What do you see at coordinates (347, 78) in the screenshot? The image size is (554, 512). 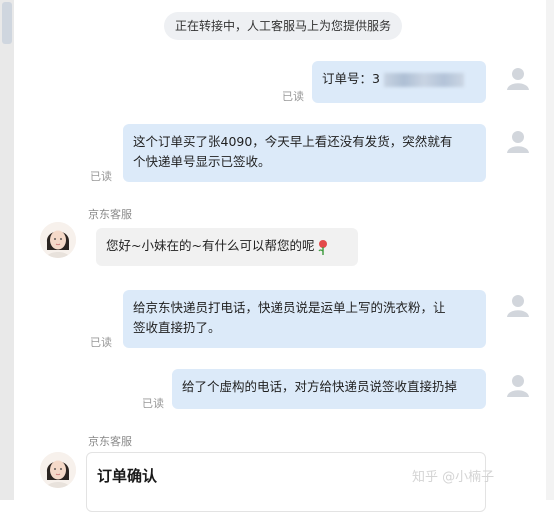 I see `order-number-label: 订单号：` at bounding box center [347, 78].